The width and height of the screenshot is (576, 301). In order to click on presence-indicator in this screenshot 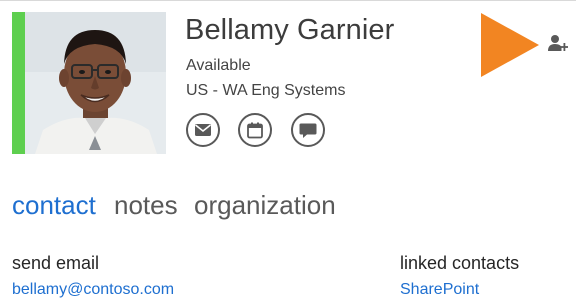, I will do `click(18, 83)`.